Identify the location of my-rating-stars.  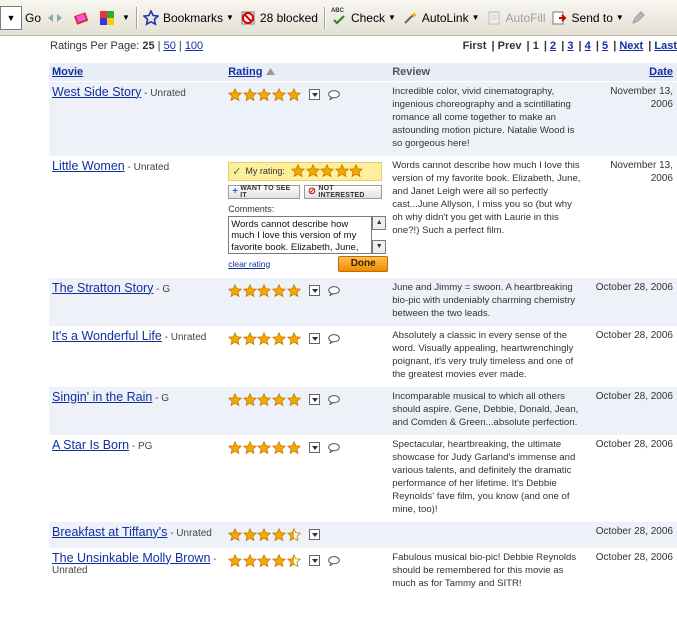
(327, 171).